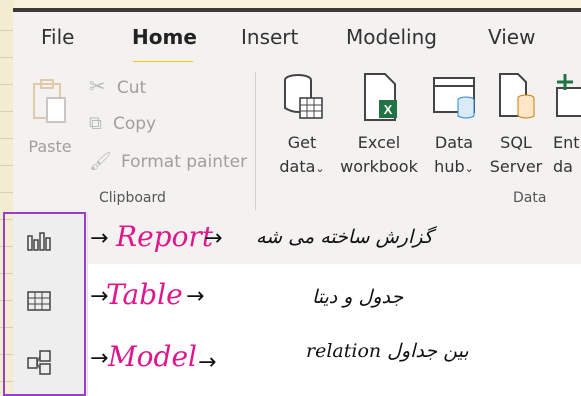 The height and width of the screenshot is (396, 581). Describe the element at coordinates (567, 124) in the screenshot. I see `enter-data-button: Ent da` at that location.